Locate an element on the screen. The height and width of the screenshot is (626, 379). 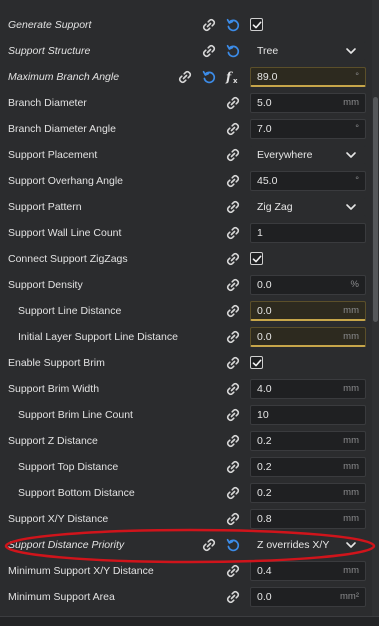
input-unit: % is located at coordinates (354, 284).